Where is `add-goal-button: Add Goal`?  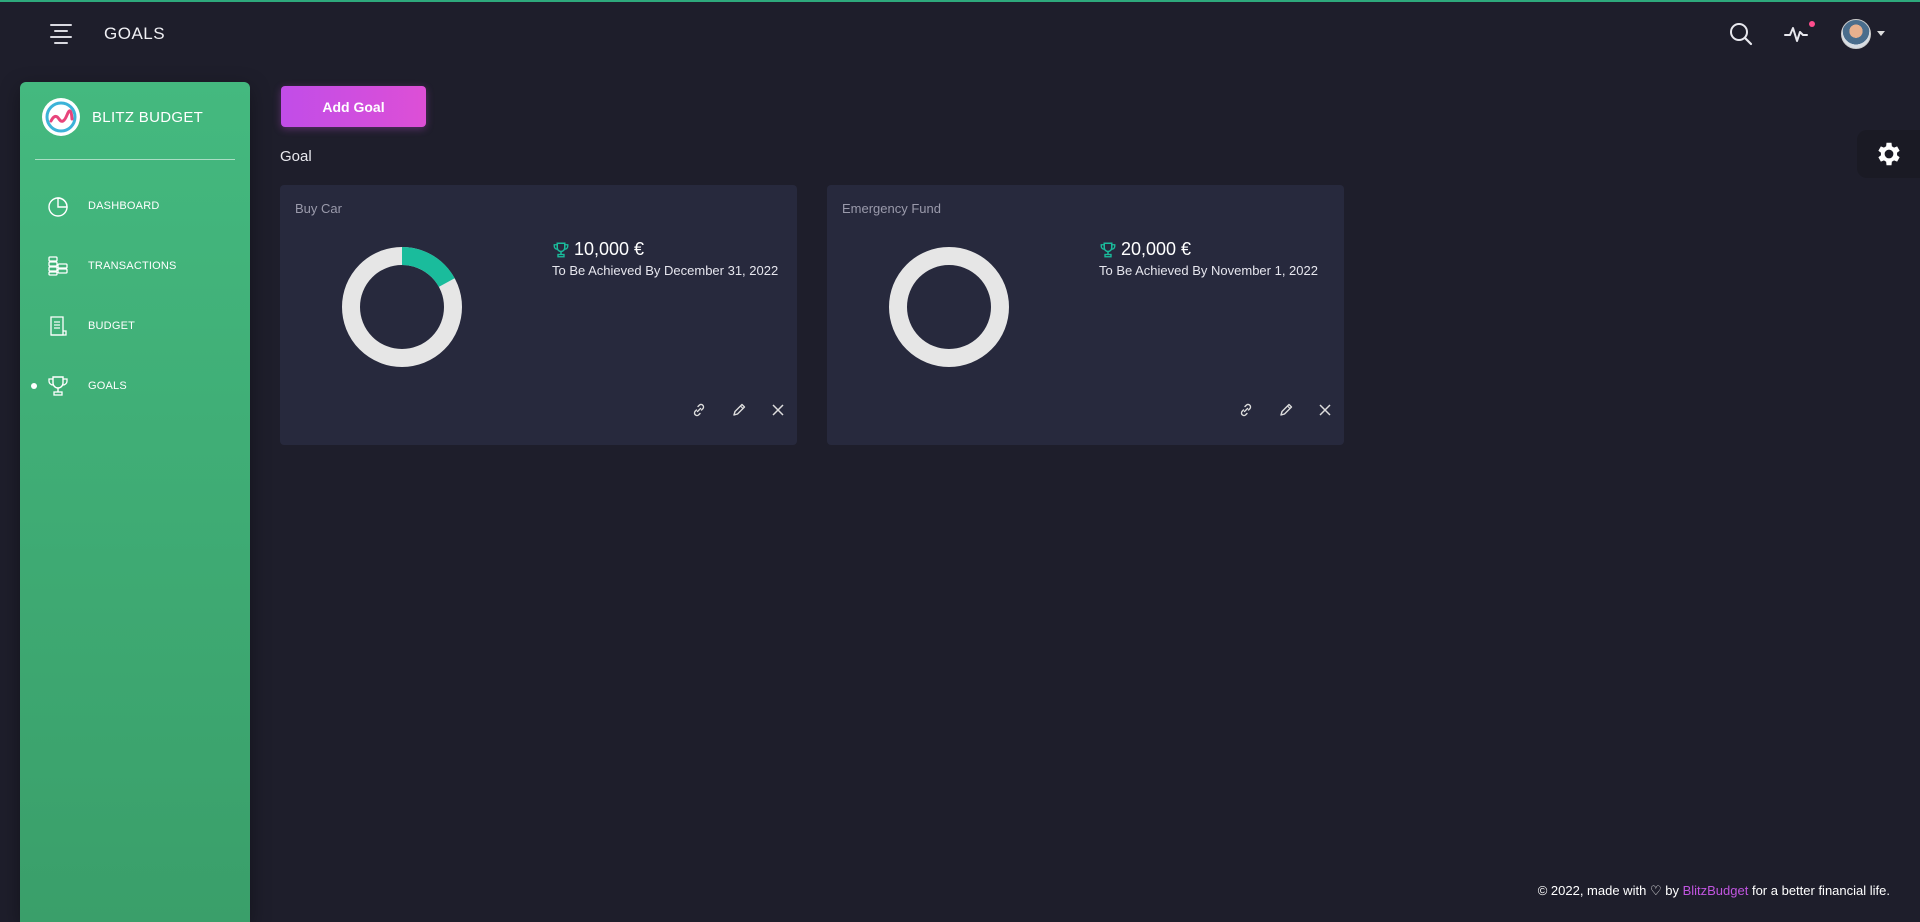
add-goal-button: Add Goal is located at coordinates (353, 106).